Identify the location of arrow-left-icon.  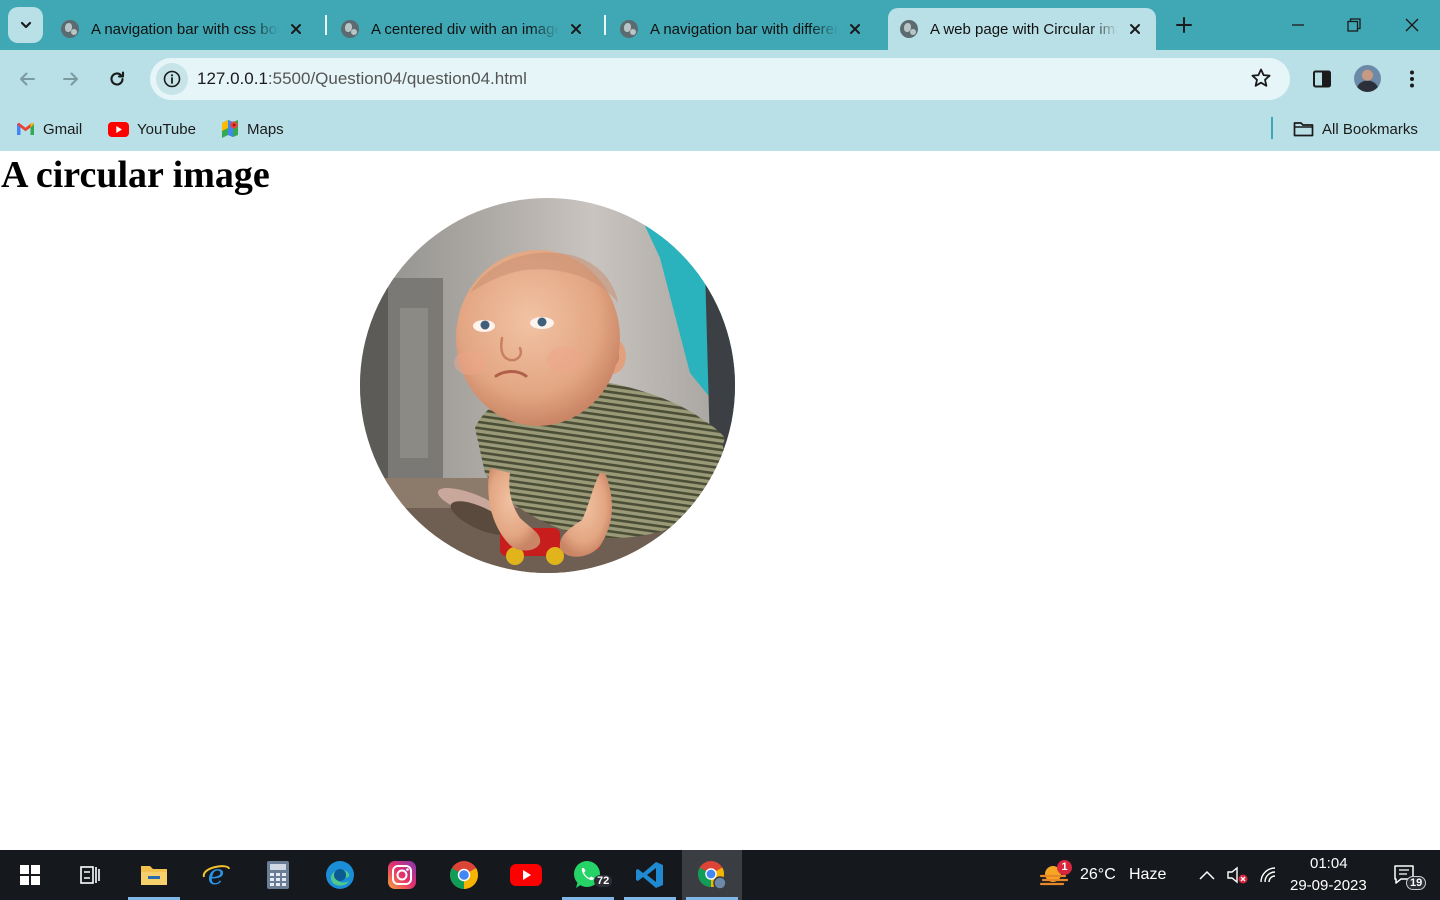
(27, 79).